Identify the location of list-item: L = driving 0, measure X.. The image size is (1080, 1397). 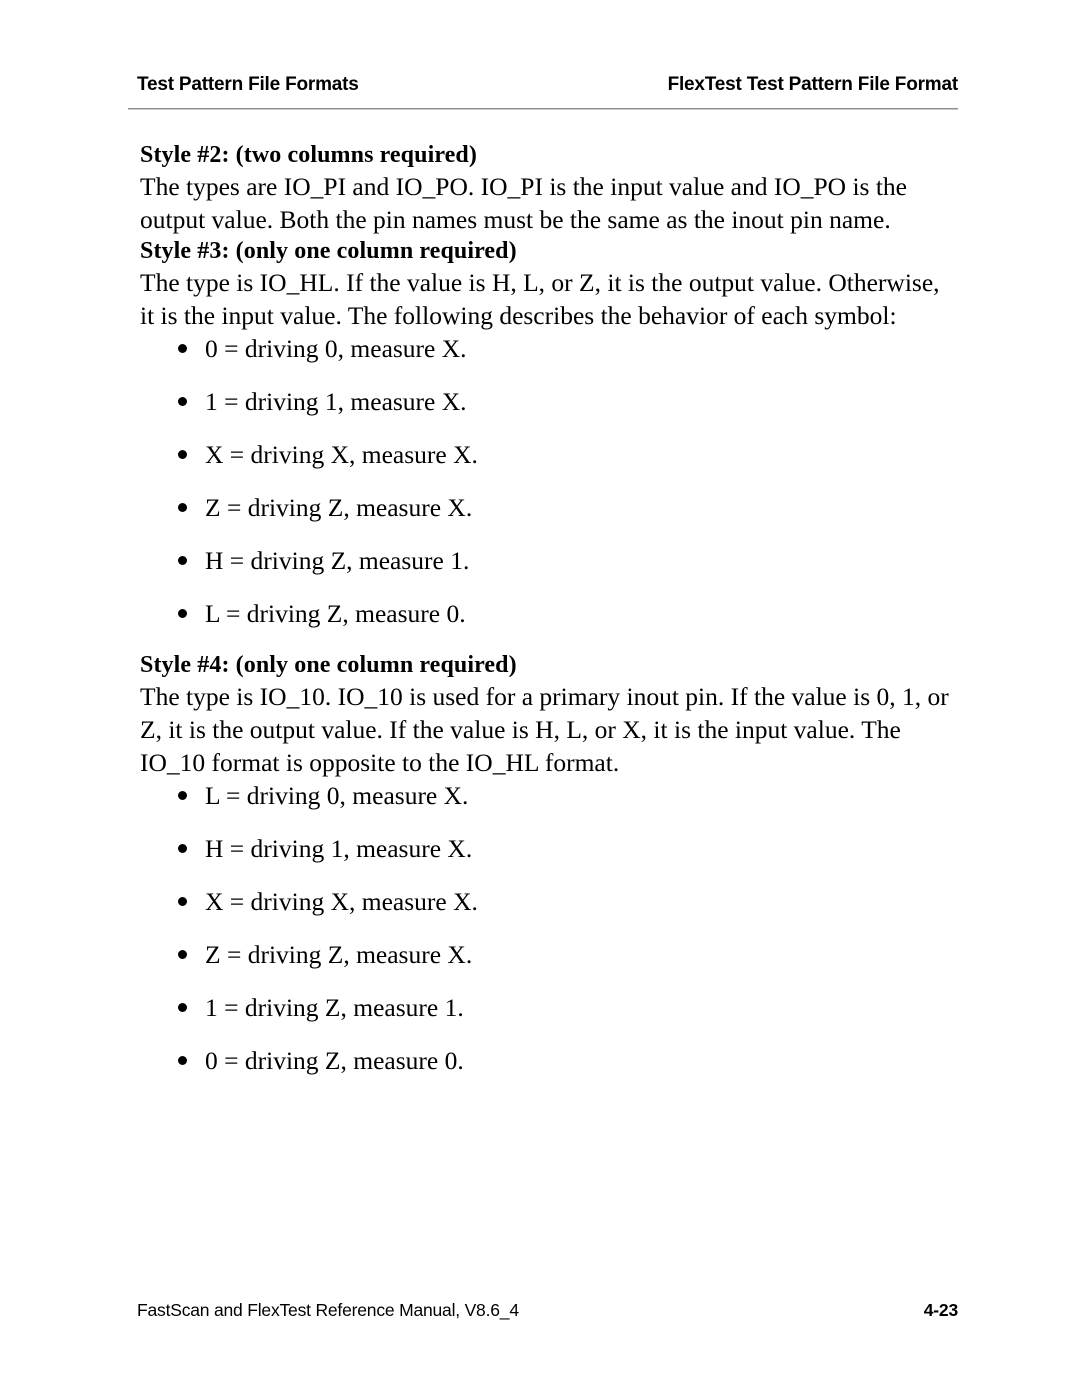
(549, 805).